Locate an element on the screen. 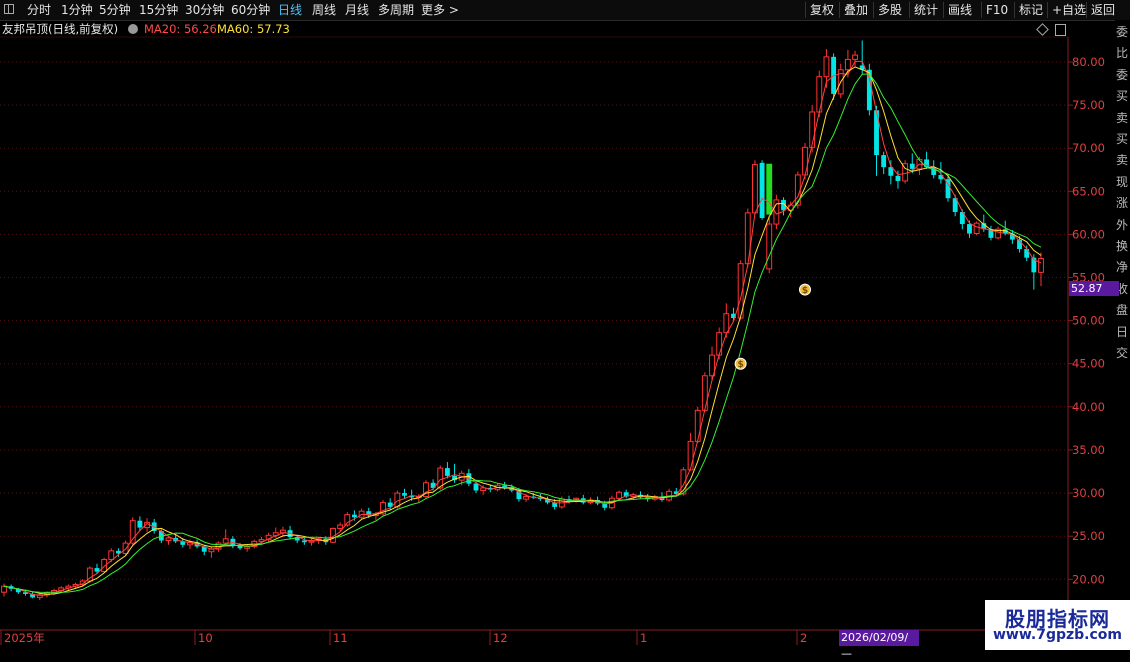 The height and width of the screenshot is (662, 1130). side-panel-label: 买 is located at coordinates (1122, 139).